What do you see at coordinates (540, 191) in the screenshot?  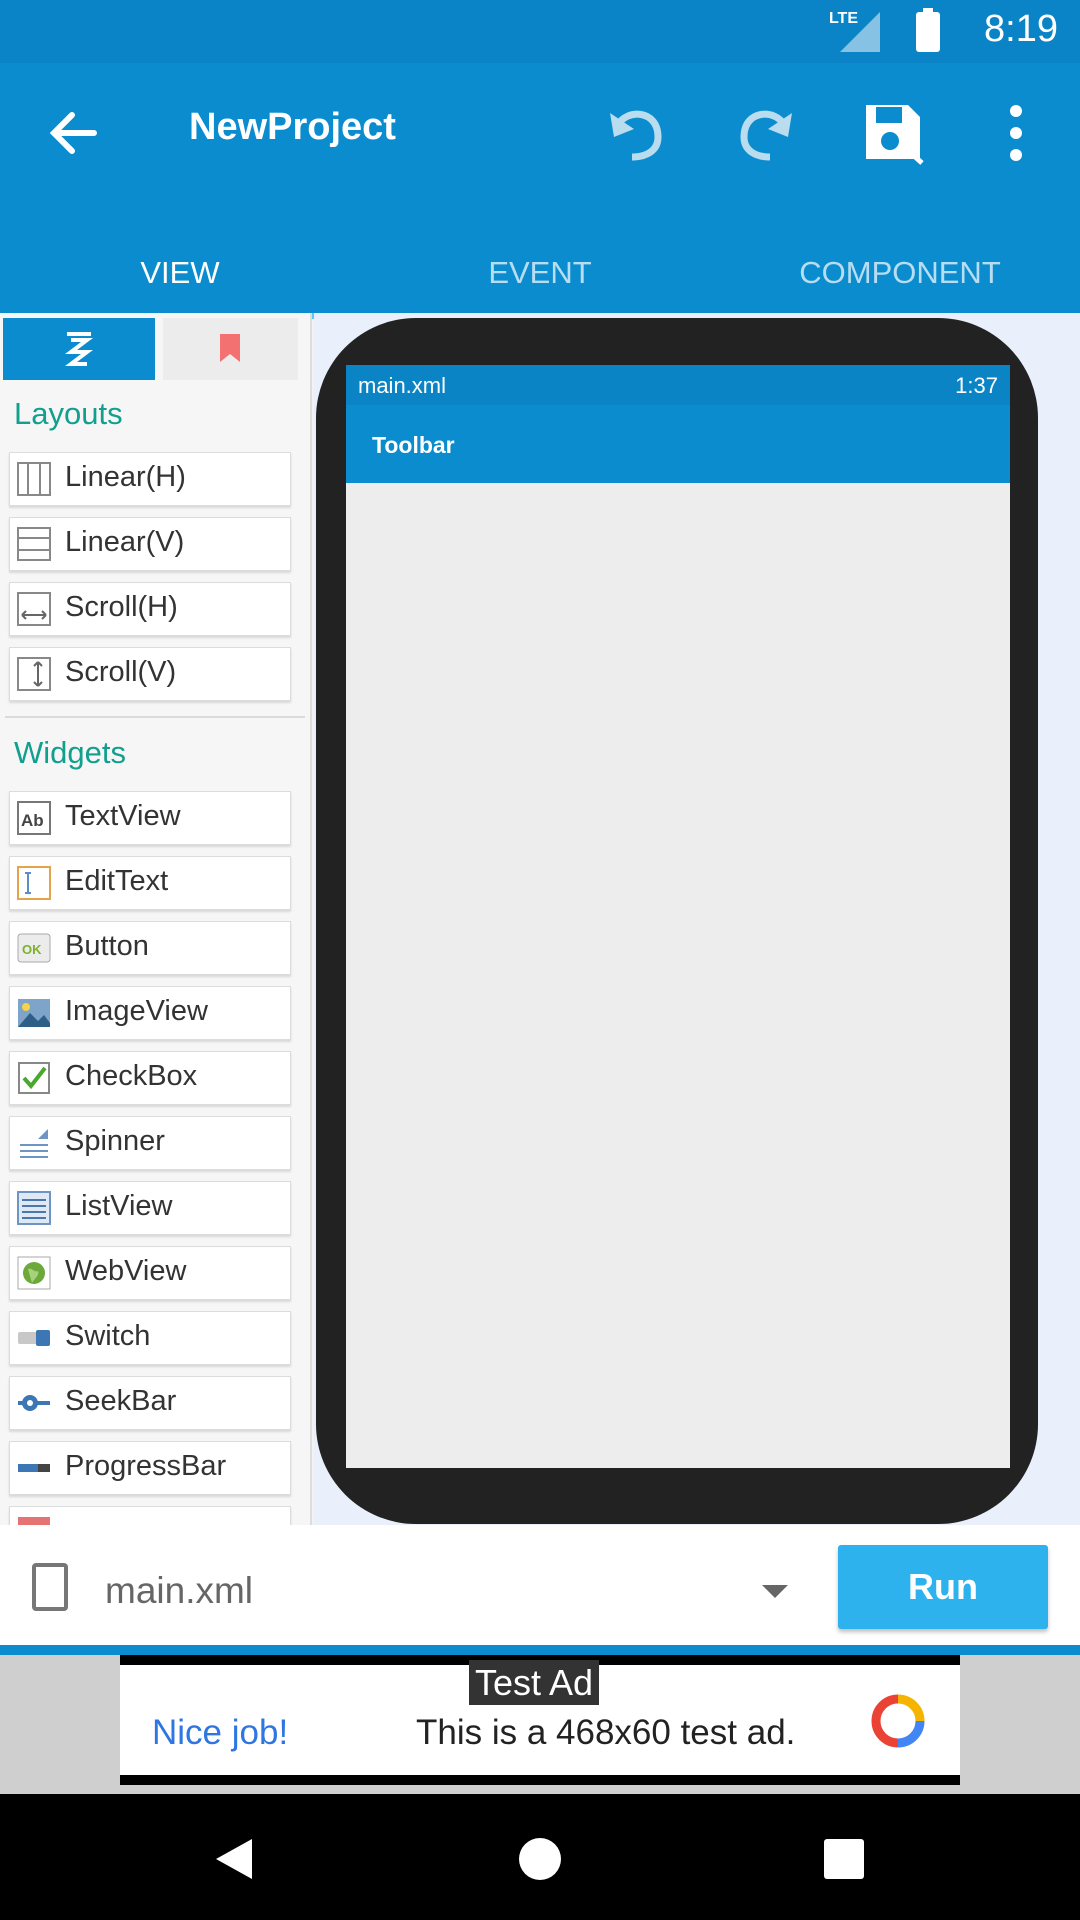 I see `app-bar: NewProject VIEW EVENT COMPONENT` at bounding box center [540, 191].